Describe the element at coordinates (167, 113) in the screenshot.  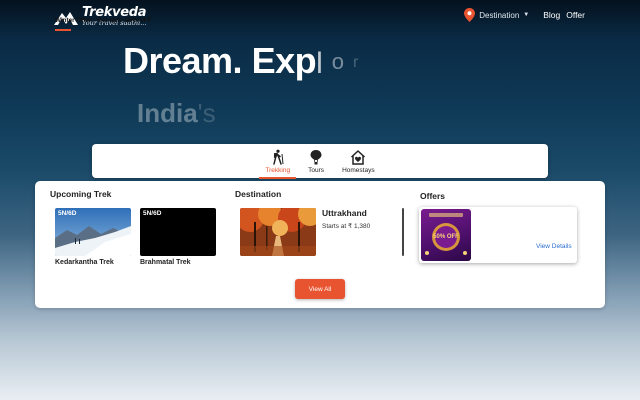
I see `hero-subheadline-main: India` at that location.